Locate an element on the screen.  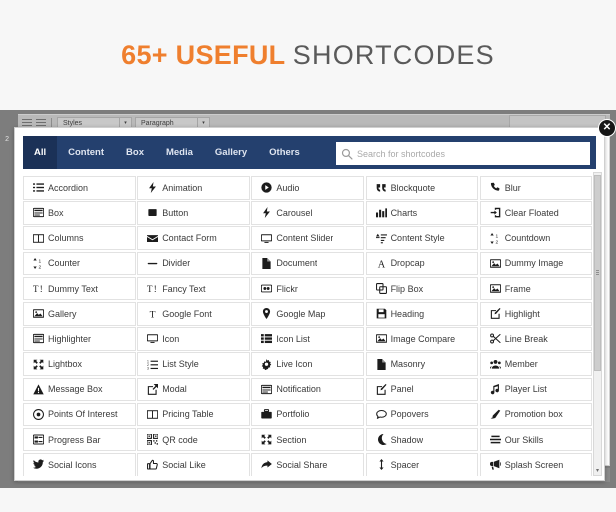
shortcode-document: Document is located at coordinates (307, 263).